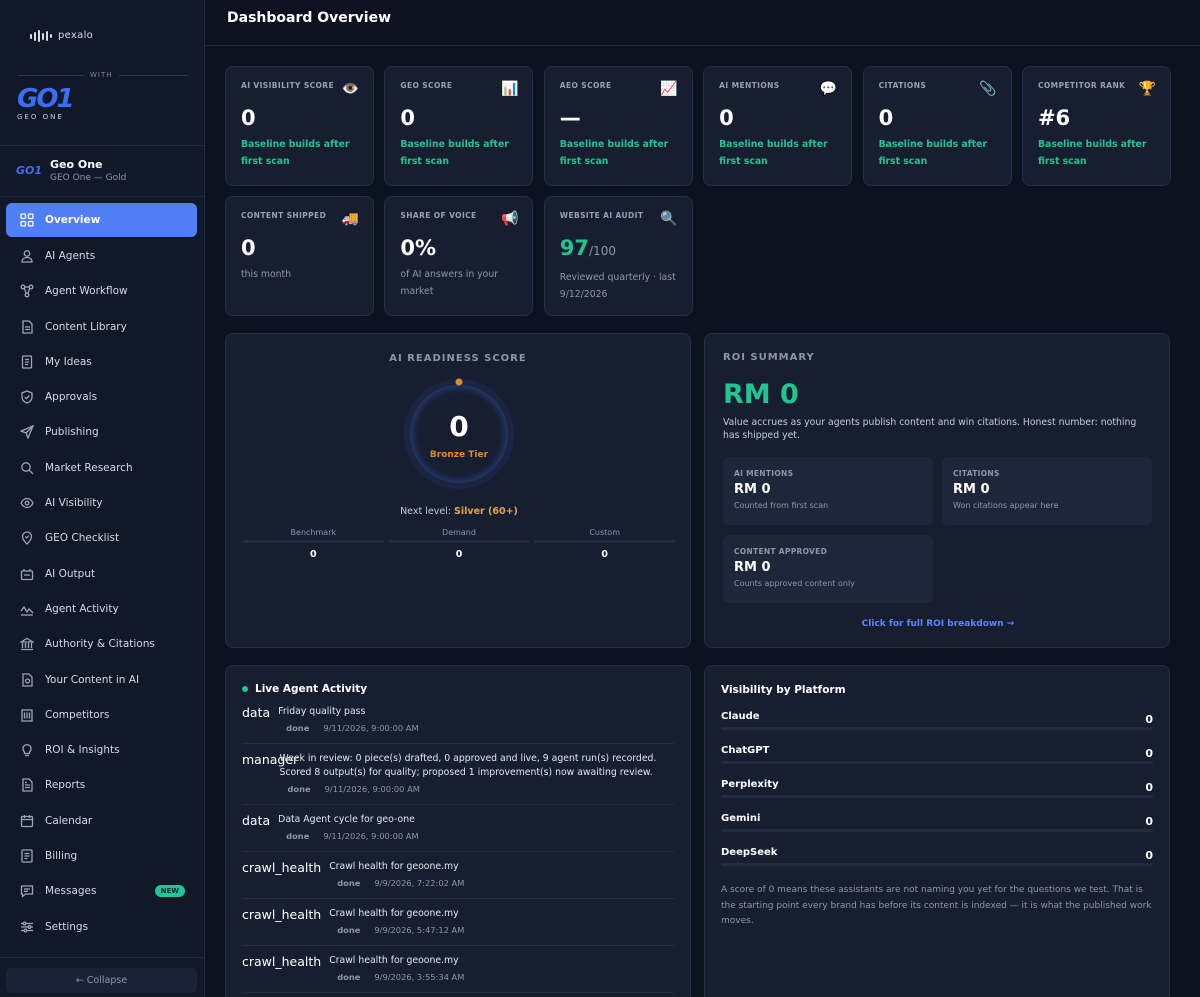 Image resolution: width=1200 pixels, height=997 pixels. Describe the element at coordinates (71, 397) in the screenshot. I see `sidebar-item-label: Approvals` at that location.